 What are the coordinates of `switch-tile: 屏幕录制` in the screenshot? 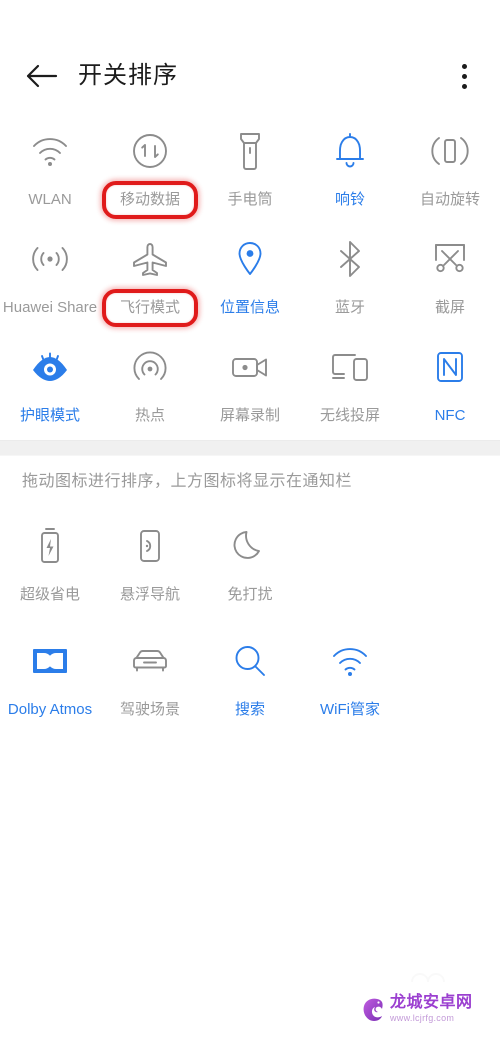 It's located at (250, 388).